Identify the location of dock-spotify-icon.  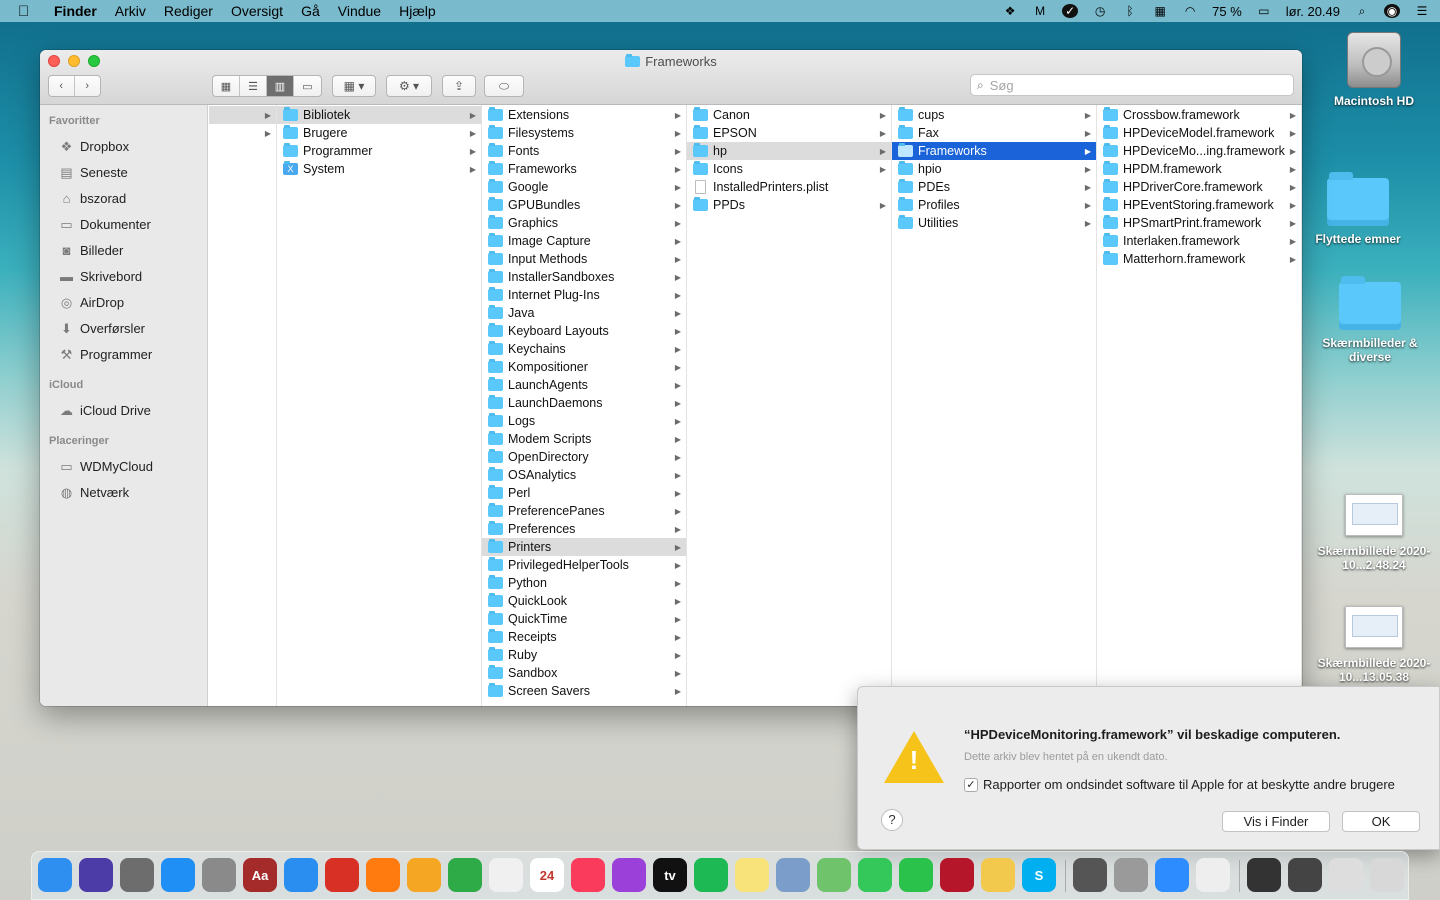
(711, 875).